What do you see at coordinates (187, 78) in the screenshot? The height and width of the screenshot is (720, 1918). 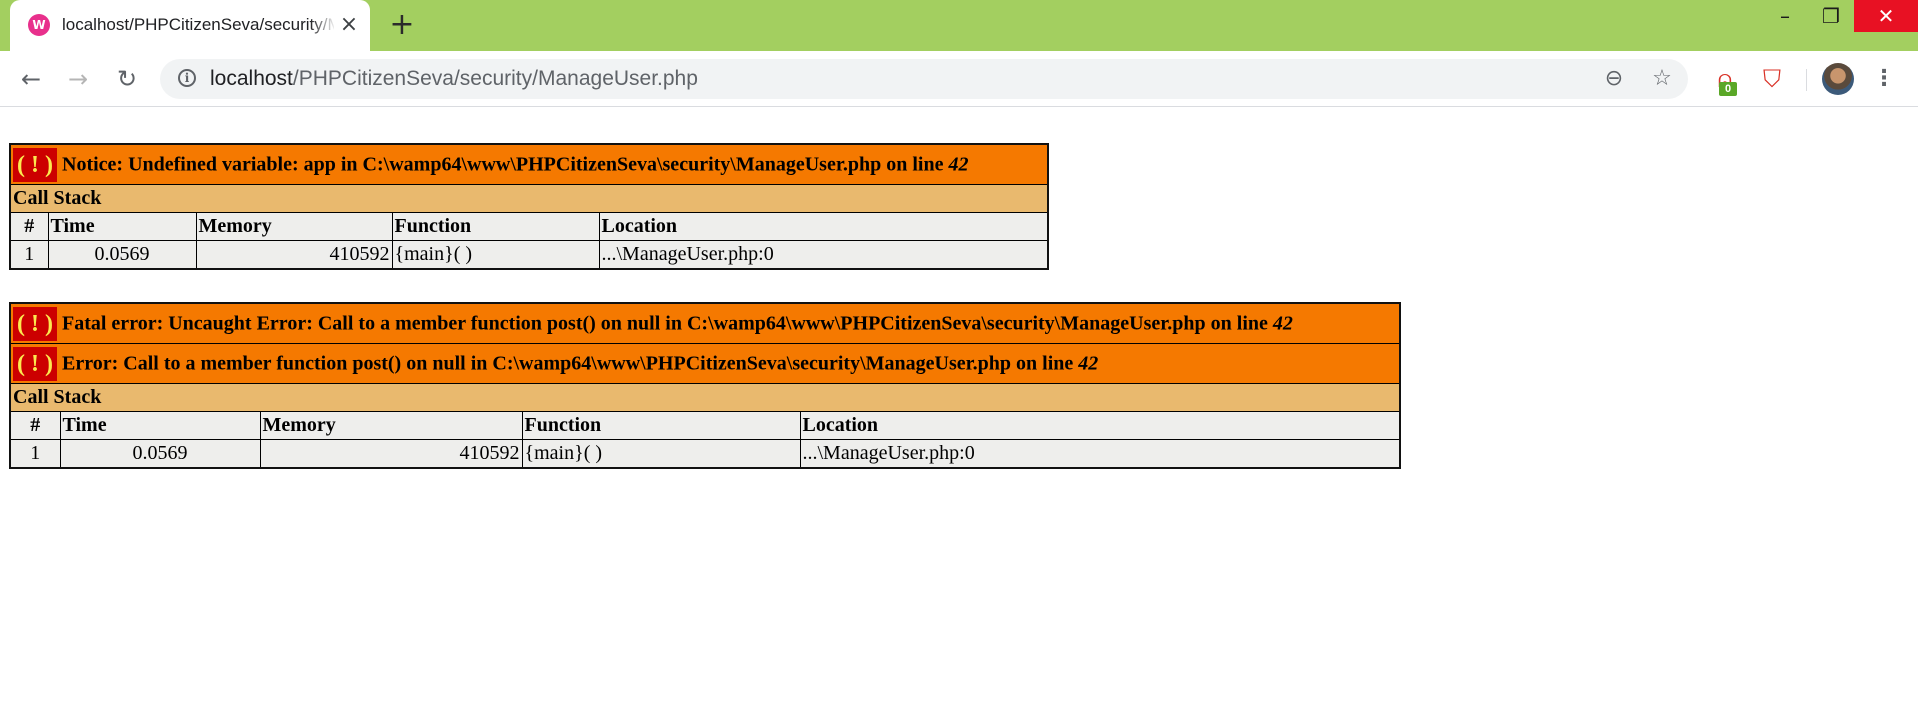 I see `site-info-icon: i` at bounding box center [187, 78].